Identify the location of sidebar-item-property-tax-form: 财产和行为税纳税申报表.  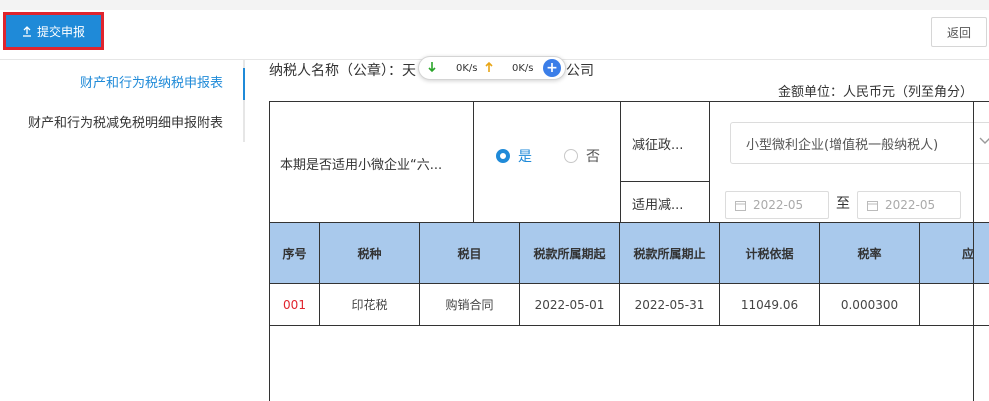
(151, 81).